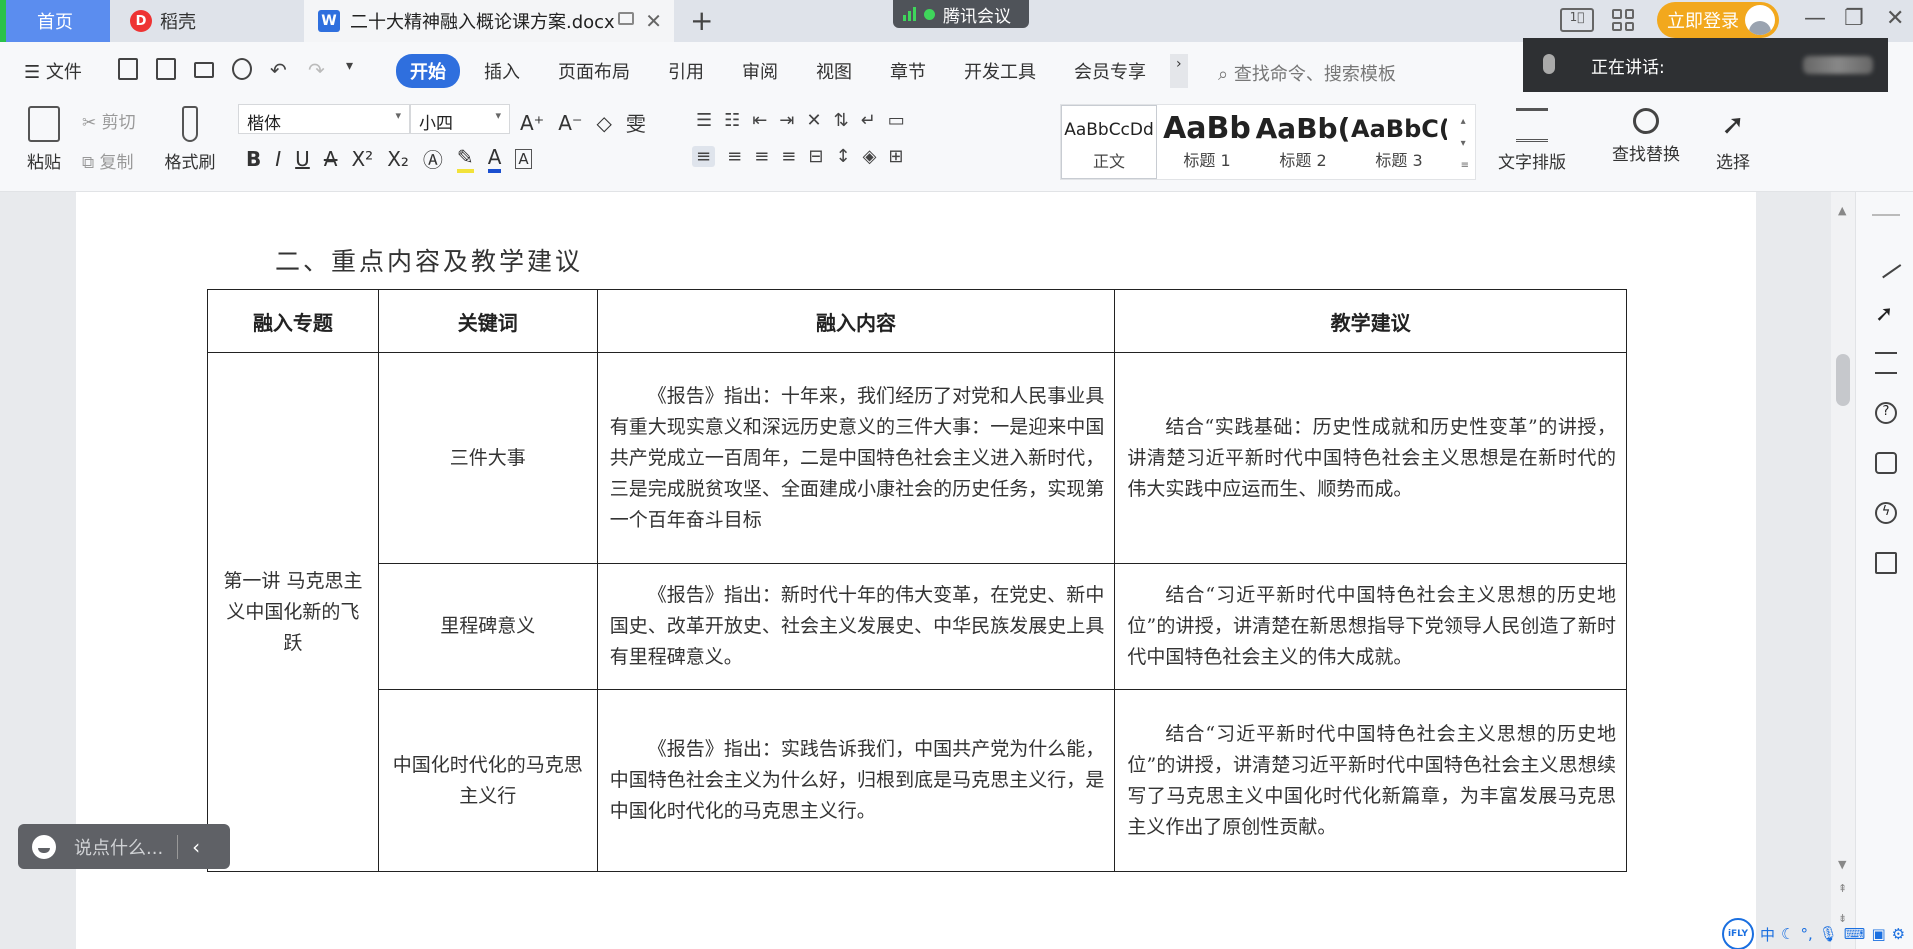 This screenshot has width=1913, height=949. I want to click on find-replace-button: 查找替换, so click(1646, 136).